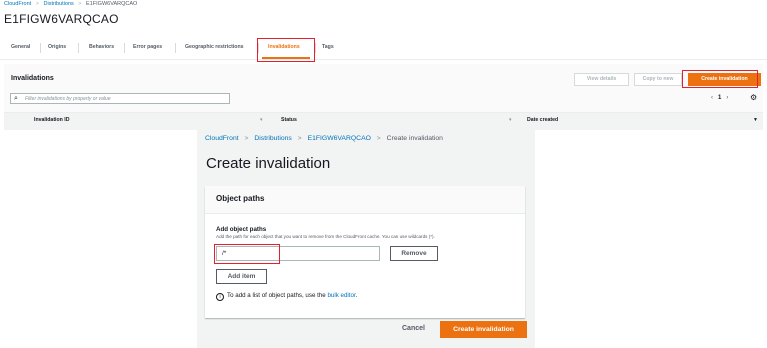  I want to click on hint-text: To add a list of object paths, use the, so click(276, 295).